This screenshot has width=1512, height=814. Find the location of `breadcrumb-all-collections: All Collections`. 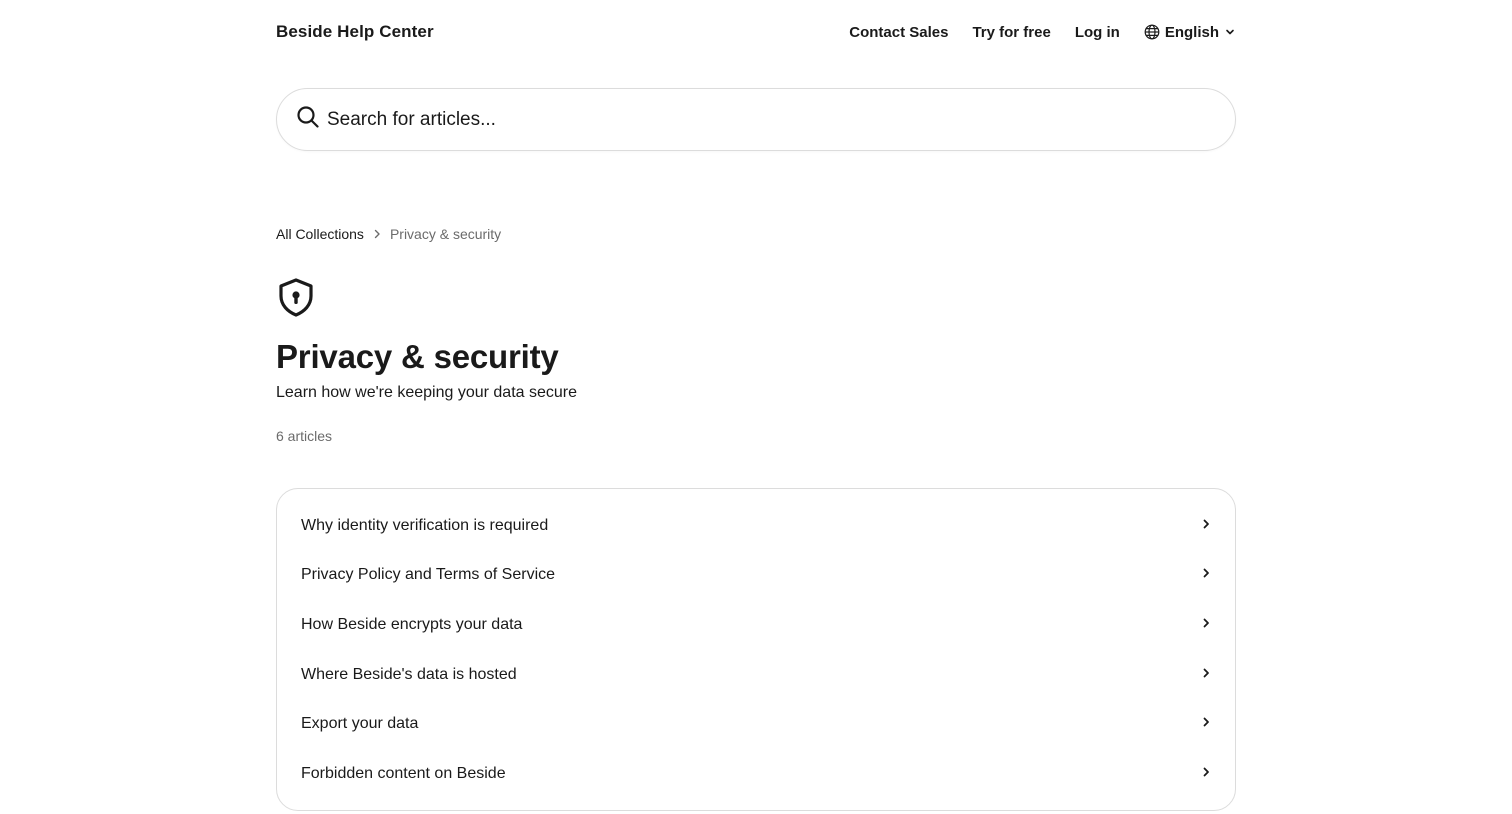

breadcrumb-all-collections: All Collections is located at coordinates (320, 234).